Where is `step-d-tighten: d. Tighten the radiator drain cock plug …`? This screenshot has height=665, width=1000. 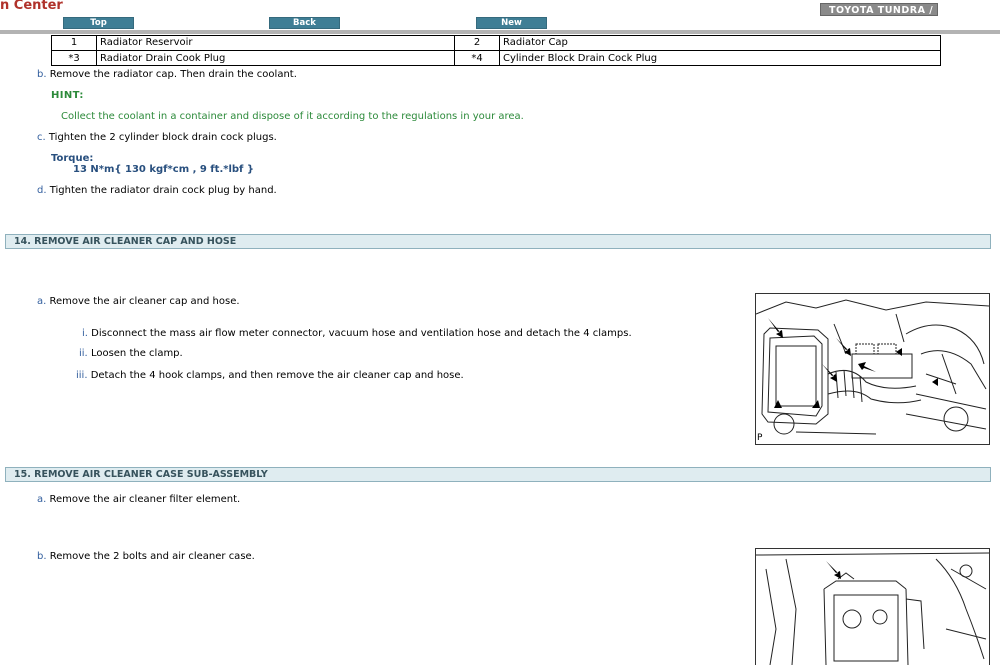 step-d-tighten: d. Tighten the radiator drain cock plug … is located at coordinates (157, 190).